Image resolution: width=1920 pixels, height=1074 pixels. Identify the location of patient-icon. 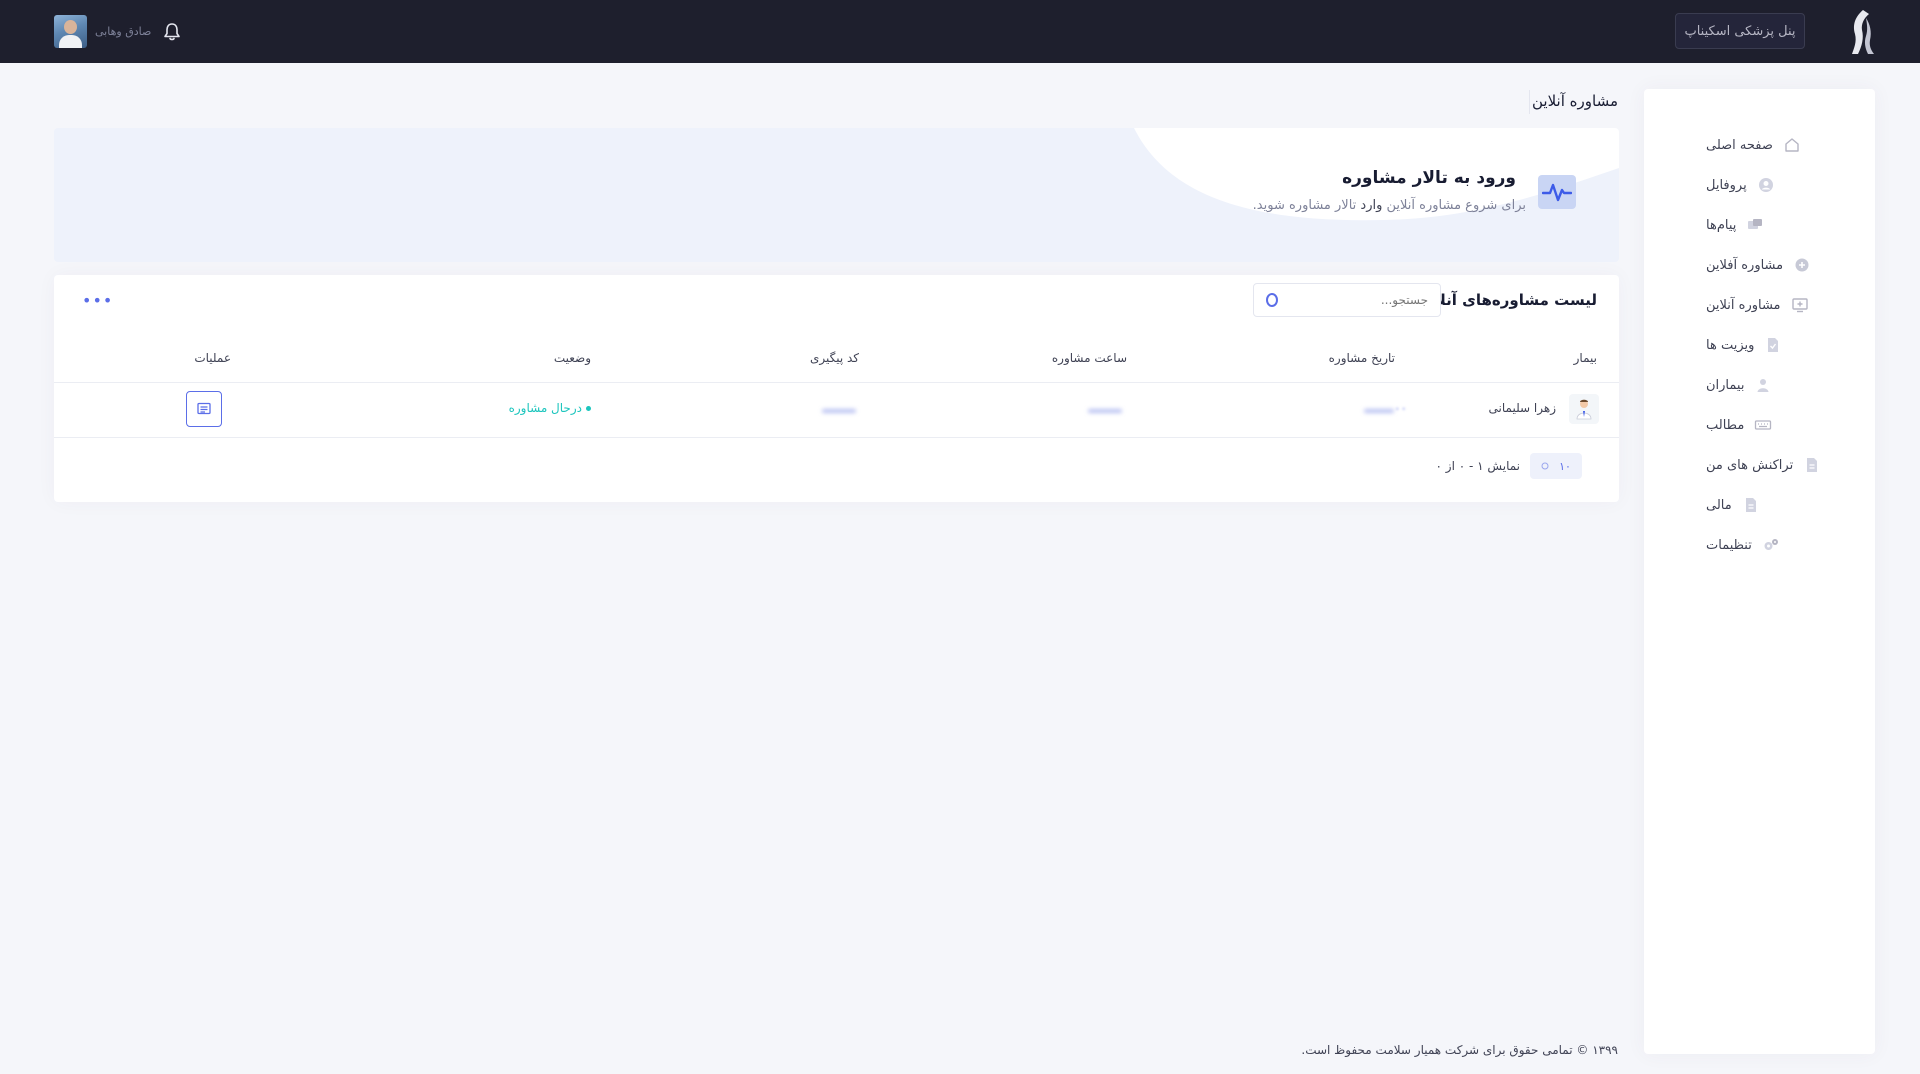
(1763, 385).